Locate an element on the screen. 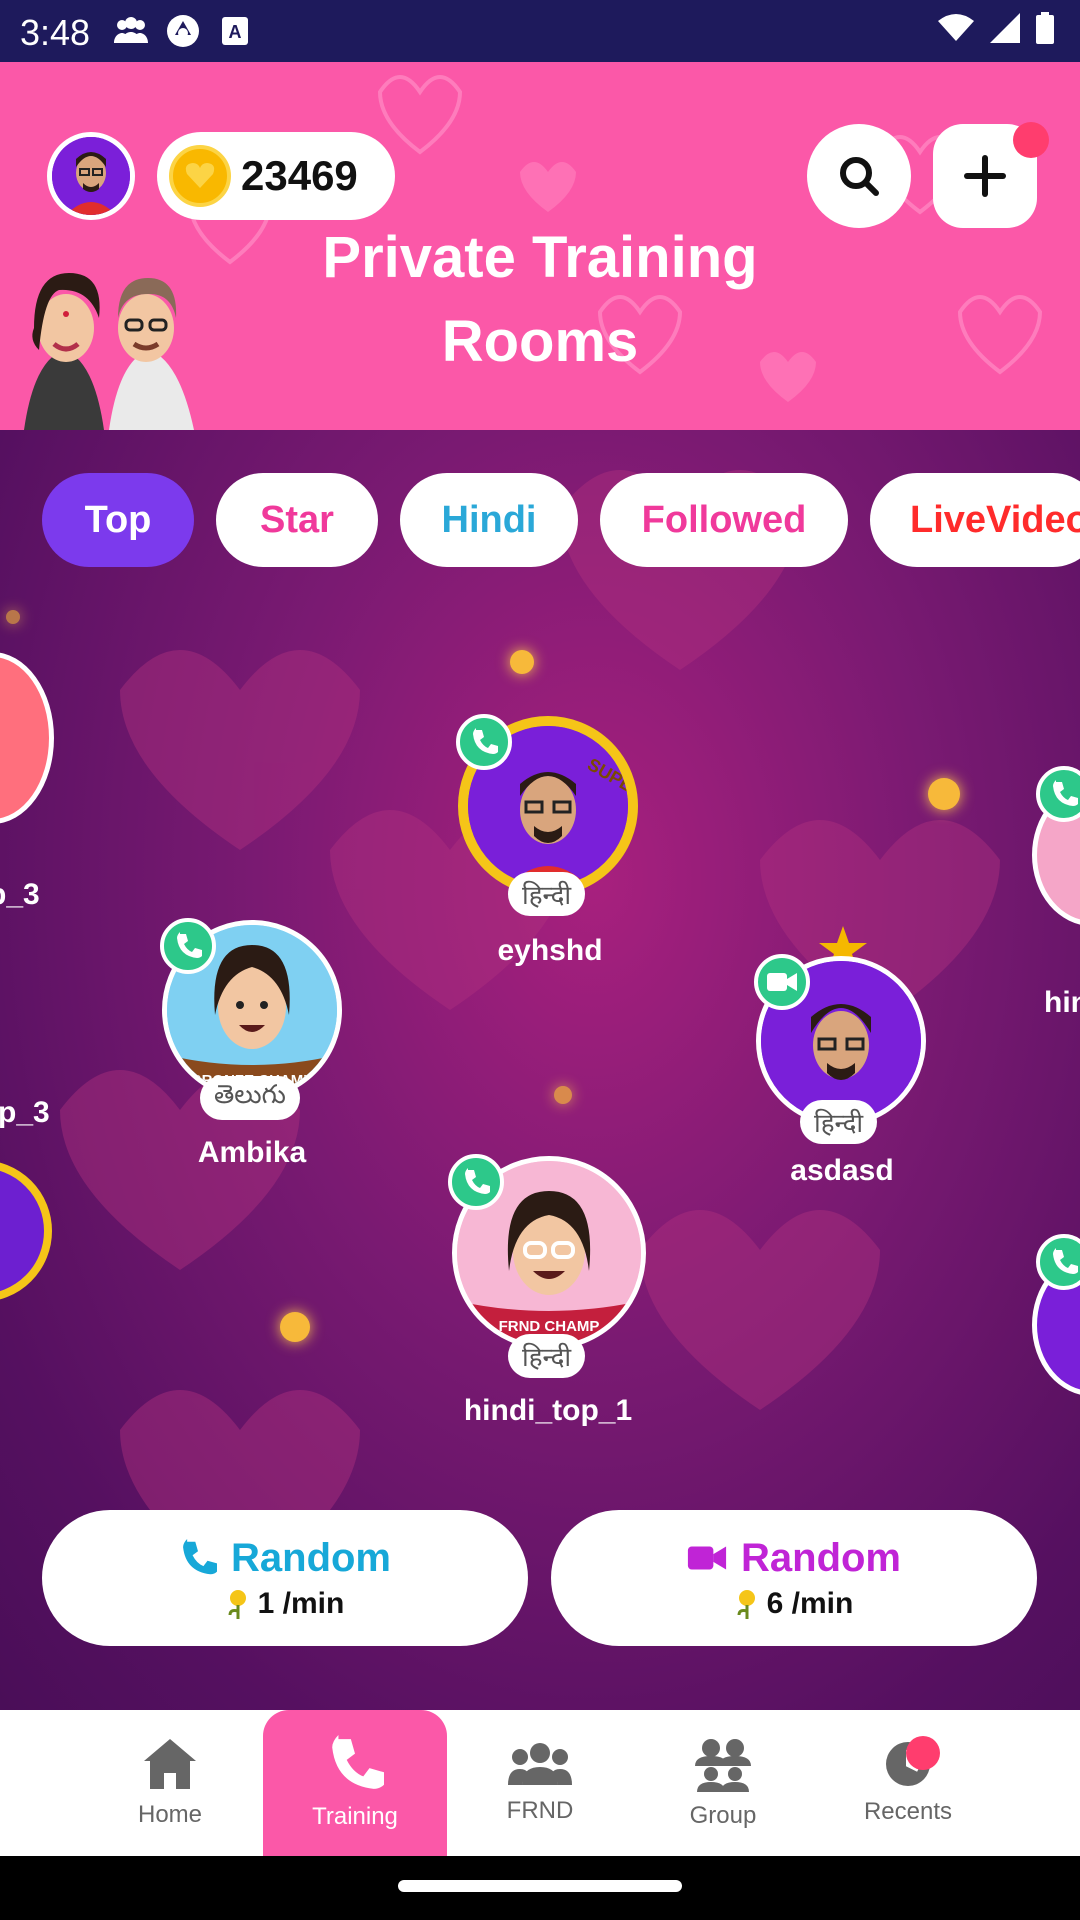  random-video-rate: 6 /min is located at coordinates (794, 1603).